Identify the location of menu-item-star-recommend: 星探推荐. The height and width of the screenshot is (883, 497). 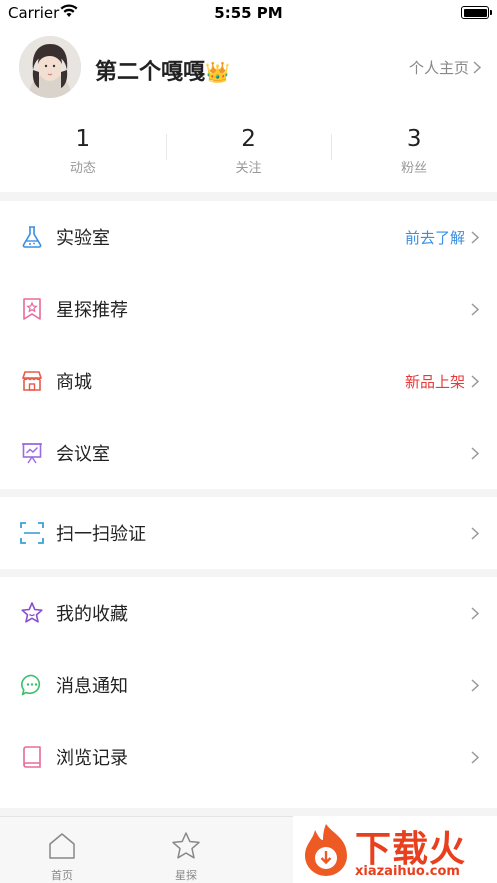
(248, 309).